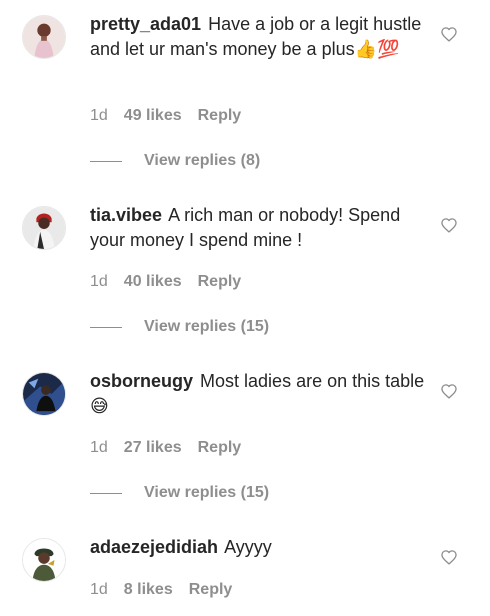 Image resolution: width=490 pixels, height=616 pixels. I want to click on likes-count: 49 likes, so click(153, 116).